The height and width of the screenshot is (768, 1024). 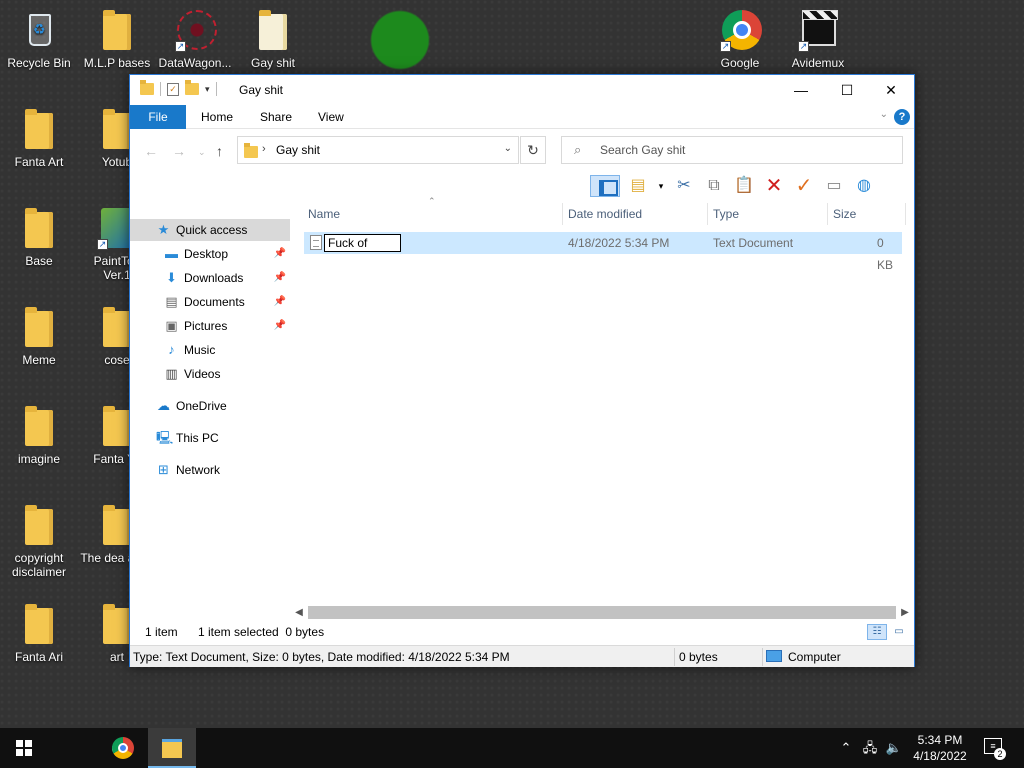 I want to click on sidebar-item-onedrive: ☁ OneDrive, so click(x=210, y=406).